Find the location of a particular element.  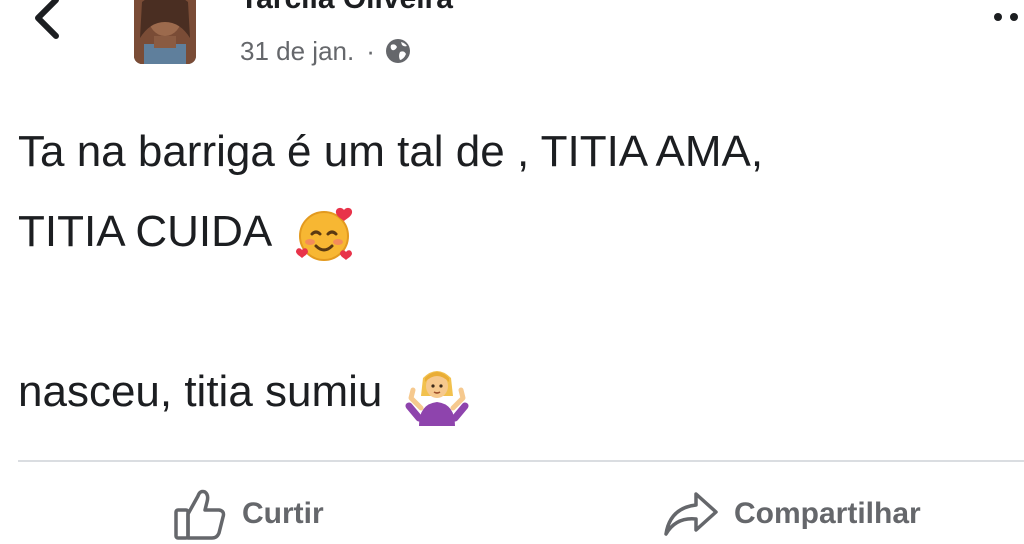

post-text-line: TITIA CUIDA is located at coordinates (518, 232).